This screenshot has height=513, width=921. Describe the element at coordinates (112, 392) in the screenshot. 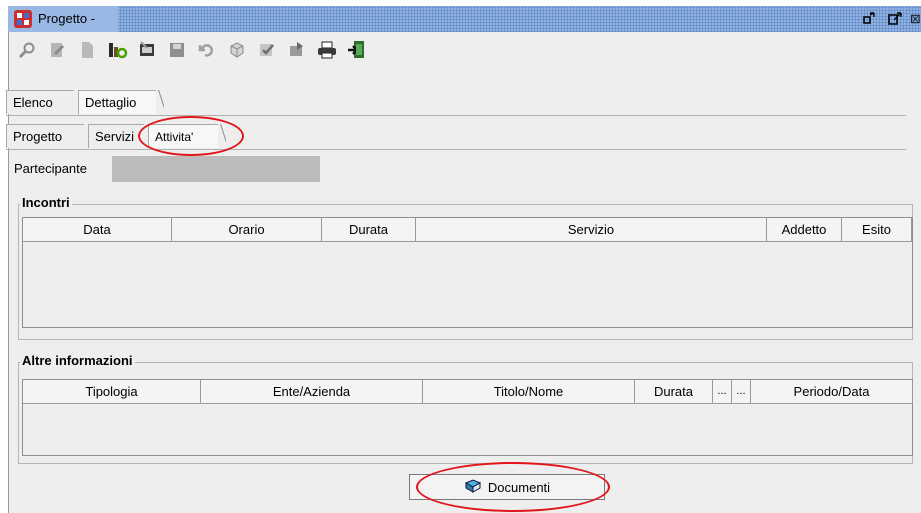

I see `col-tipologia: Tipologia` at that location.